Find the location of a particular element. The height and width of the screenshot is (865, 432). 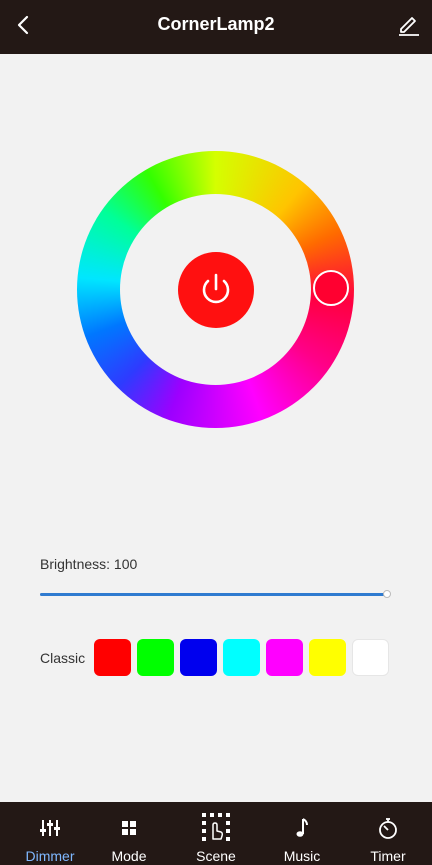

music-note-icon is located at coordinates (302, 827).